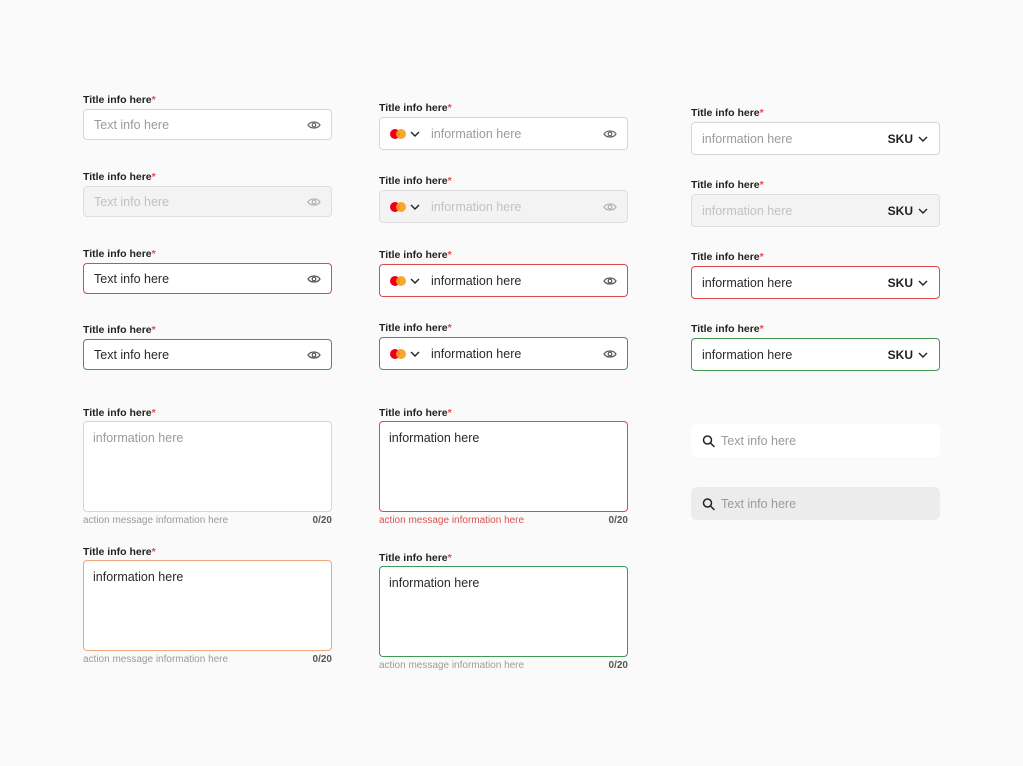 Image resolution: width=1023 pixels, height=766 pixels. I want to click on input-placeholder: Text info here, so click(132, 124).